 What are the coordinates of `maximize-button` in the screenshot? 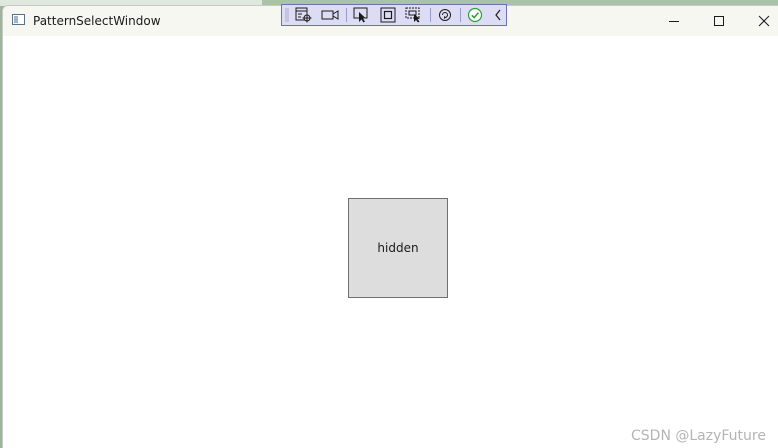 It's located at (719, 21).